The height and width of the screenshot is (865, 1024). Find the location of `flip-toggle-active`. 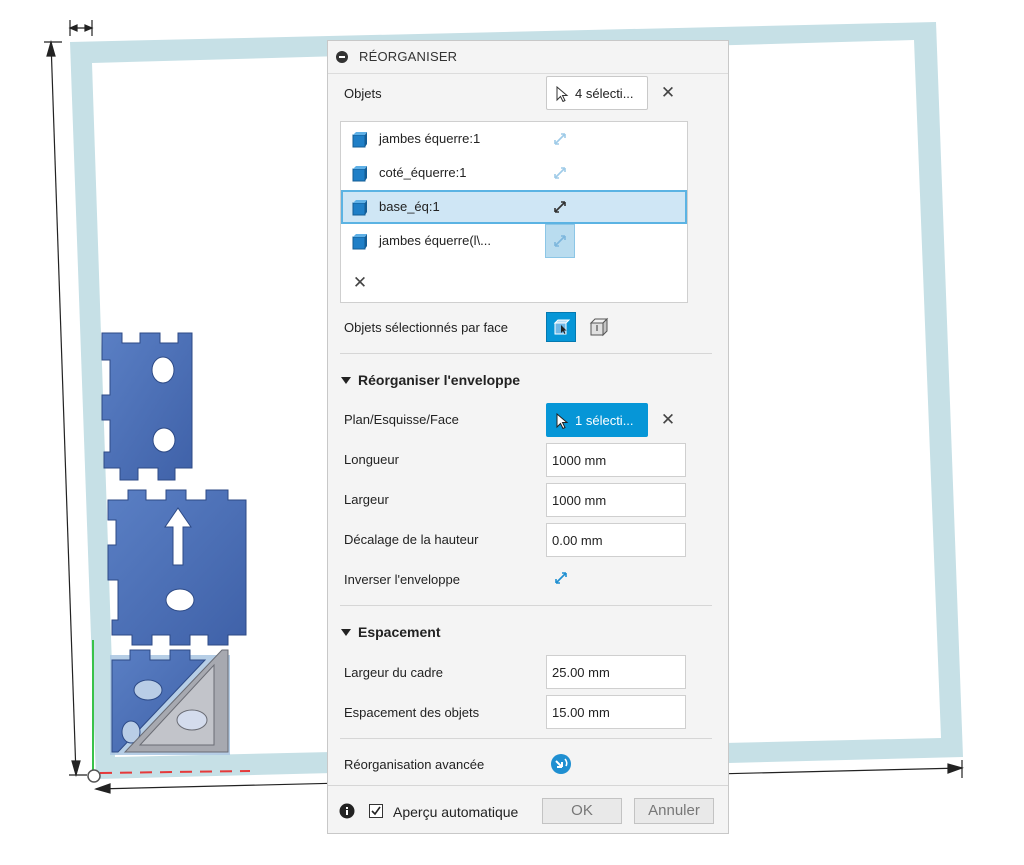

flip-toggle-active is located at coordinates (560, 241).